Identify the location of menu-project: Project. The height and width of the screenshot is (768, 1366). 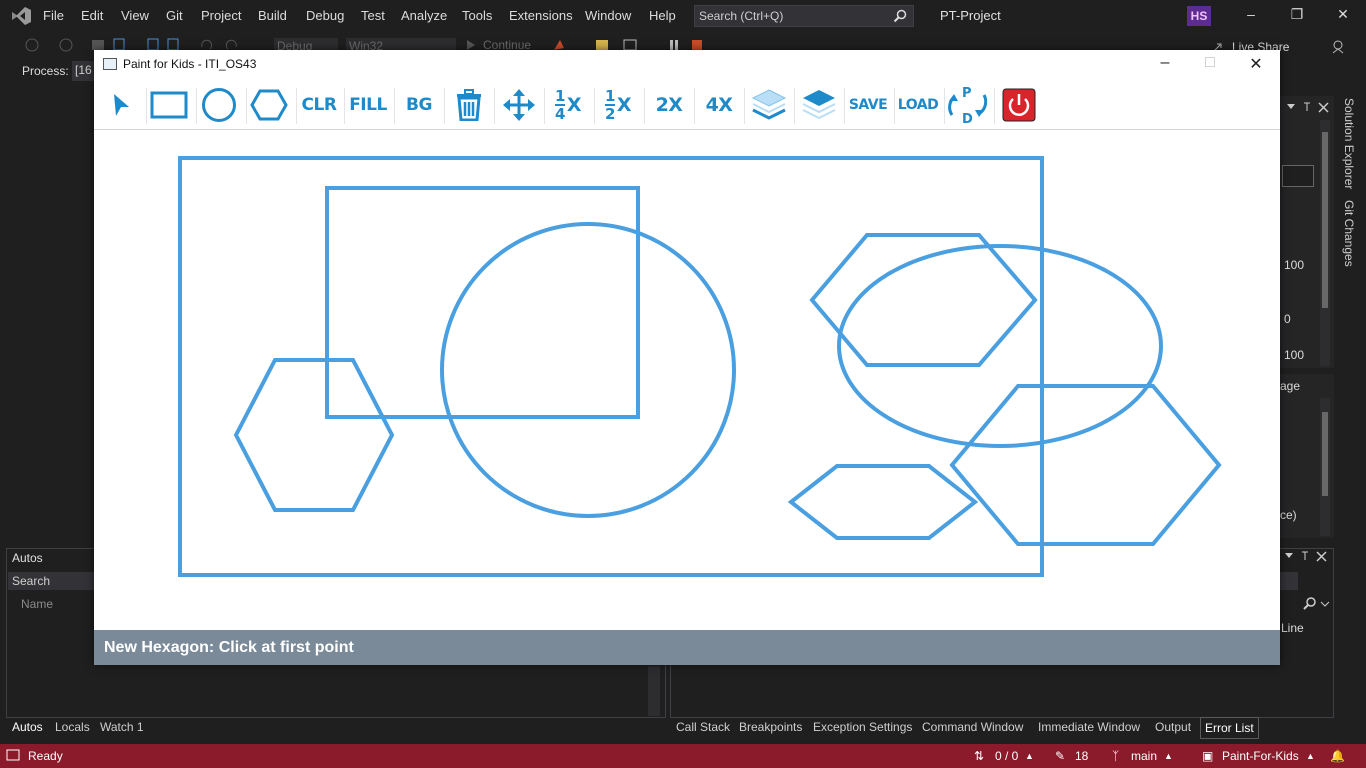
(221, 15).